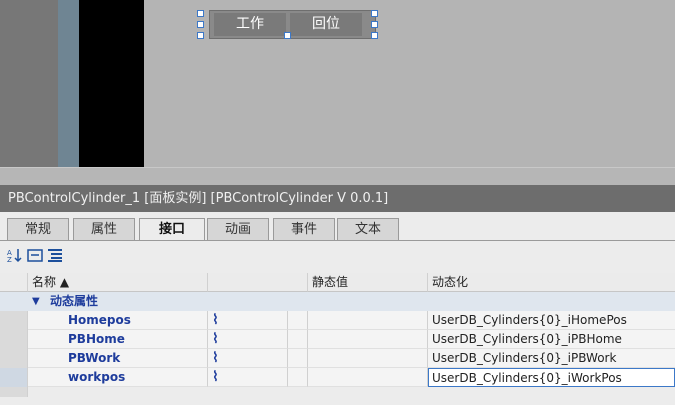  I want to click on row-dynamization-text: UserDB_Cylinders{0}_iWorkPos, so click(527, 378).